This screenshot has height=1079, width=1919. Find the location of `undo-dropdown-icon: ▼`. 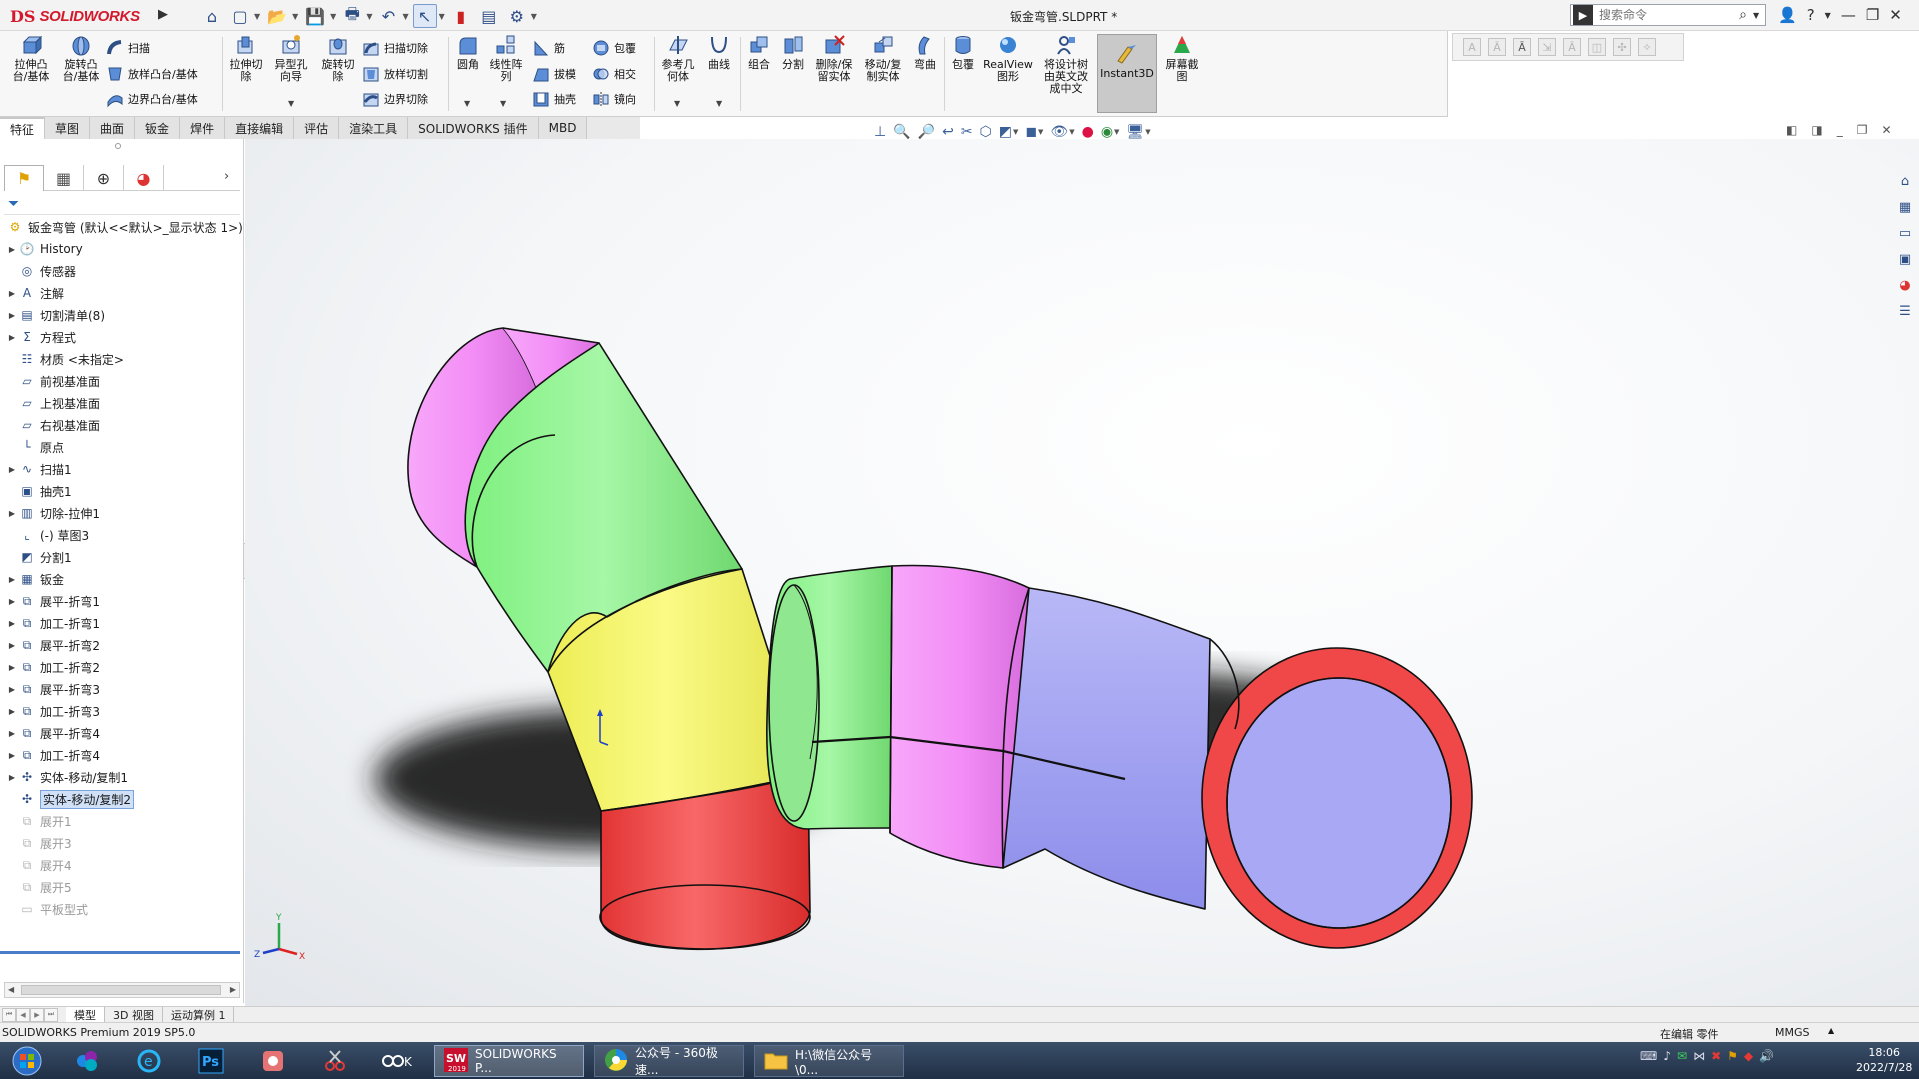

undo-dropdown-icon: ▼ is located at coordinates (405, 16).